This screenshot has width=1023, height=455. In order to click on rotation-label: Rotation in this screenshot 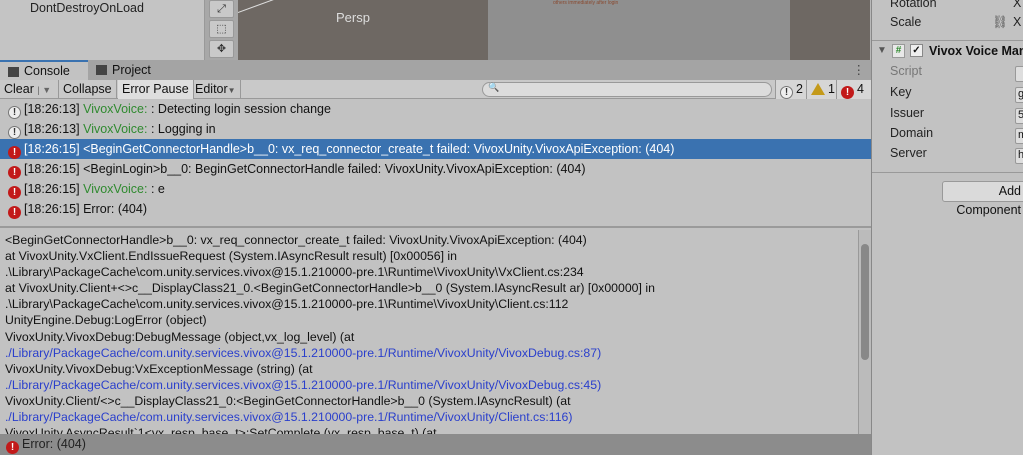, I will do `click(913, 5)`.